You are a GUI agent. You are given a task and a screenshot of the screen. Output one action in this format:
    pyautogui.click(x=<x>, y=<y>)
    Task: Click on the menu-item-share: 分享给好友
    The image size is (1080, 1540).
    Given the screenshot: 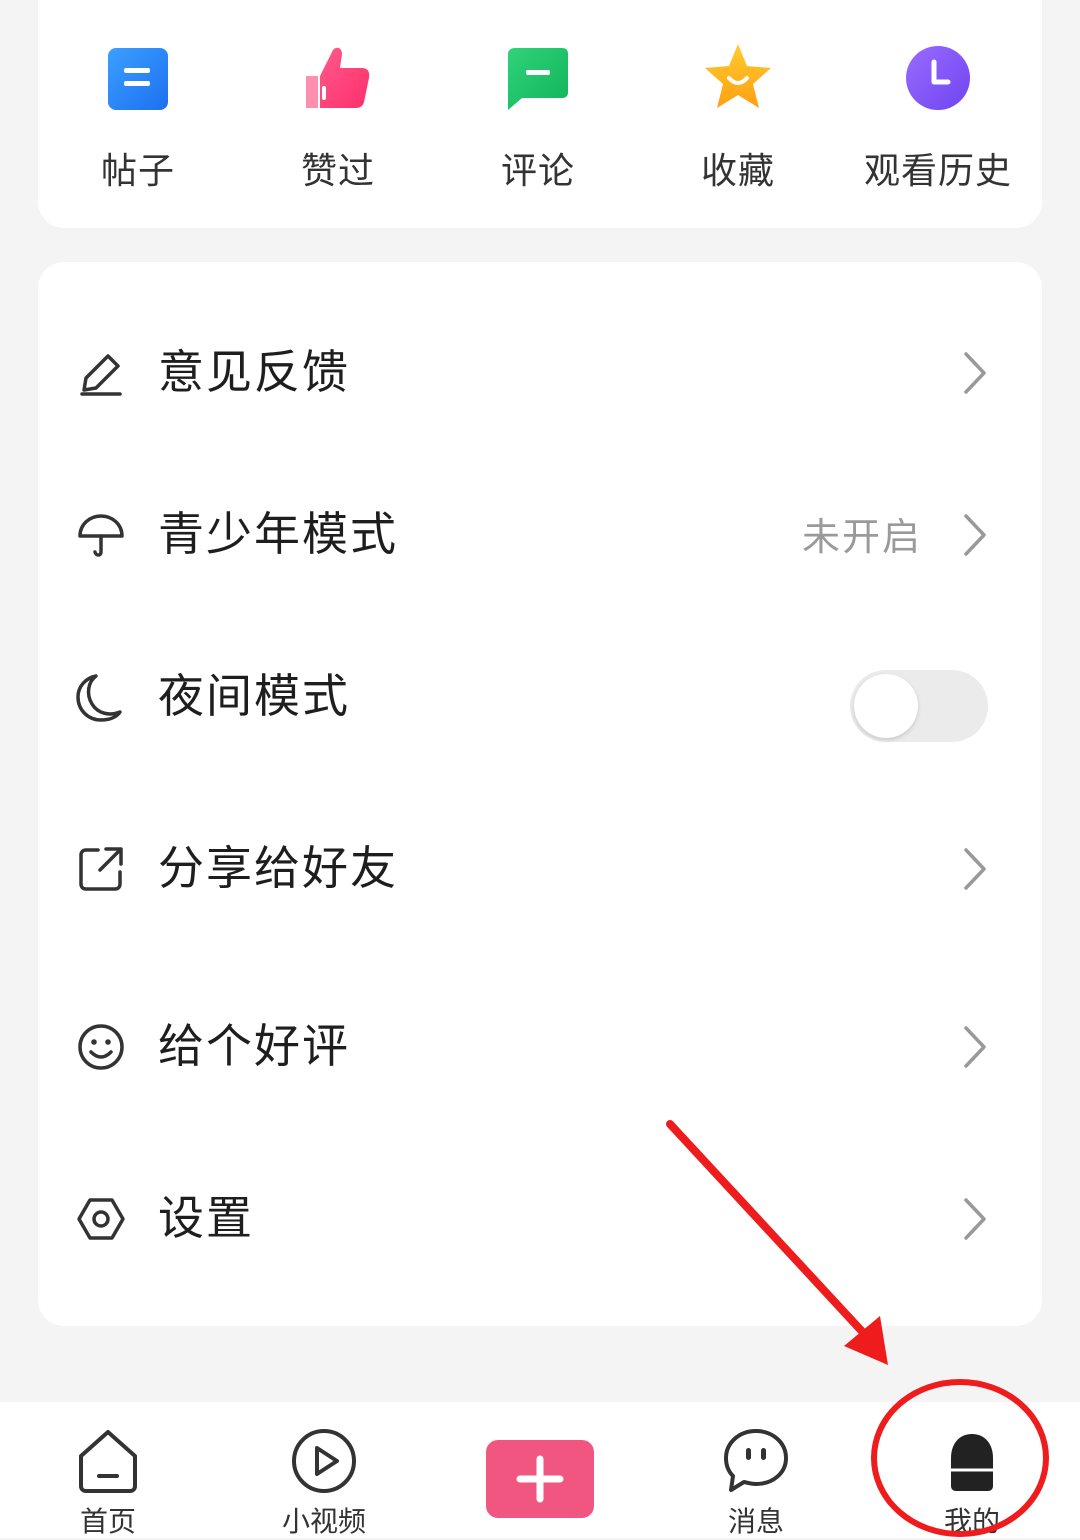 What is the action you would take?
    pyautogui.click(x=540, y=868)
    